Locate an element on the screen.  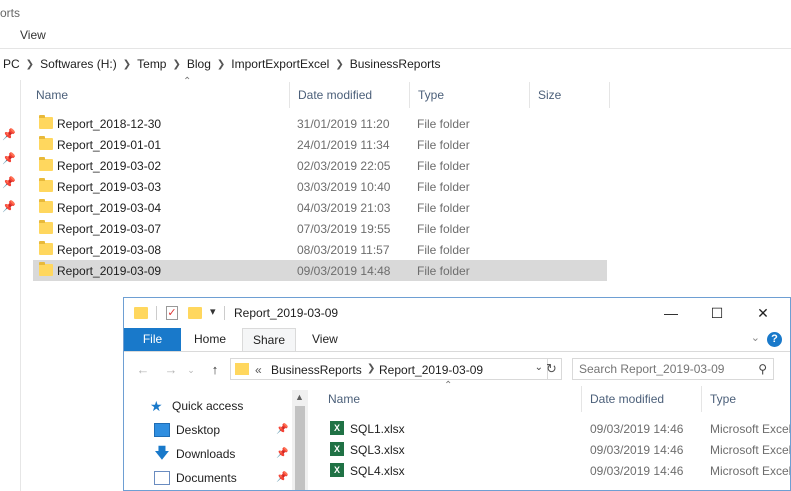
row-name: Report_2019-03-08 is located at coordinates (109, 250).